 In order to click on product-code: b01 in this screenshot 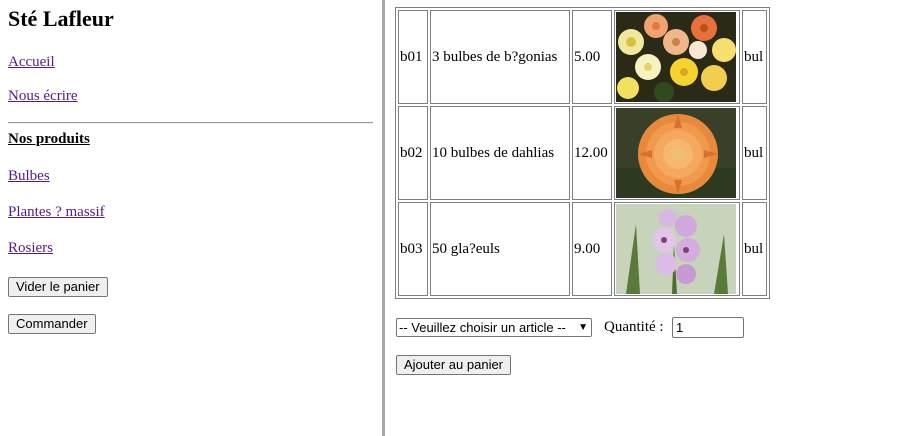, I will do `click(413, 57)`.